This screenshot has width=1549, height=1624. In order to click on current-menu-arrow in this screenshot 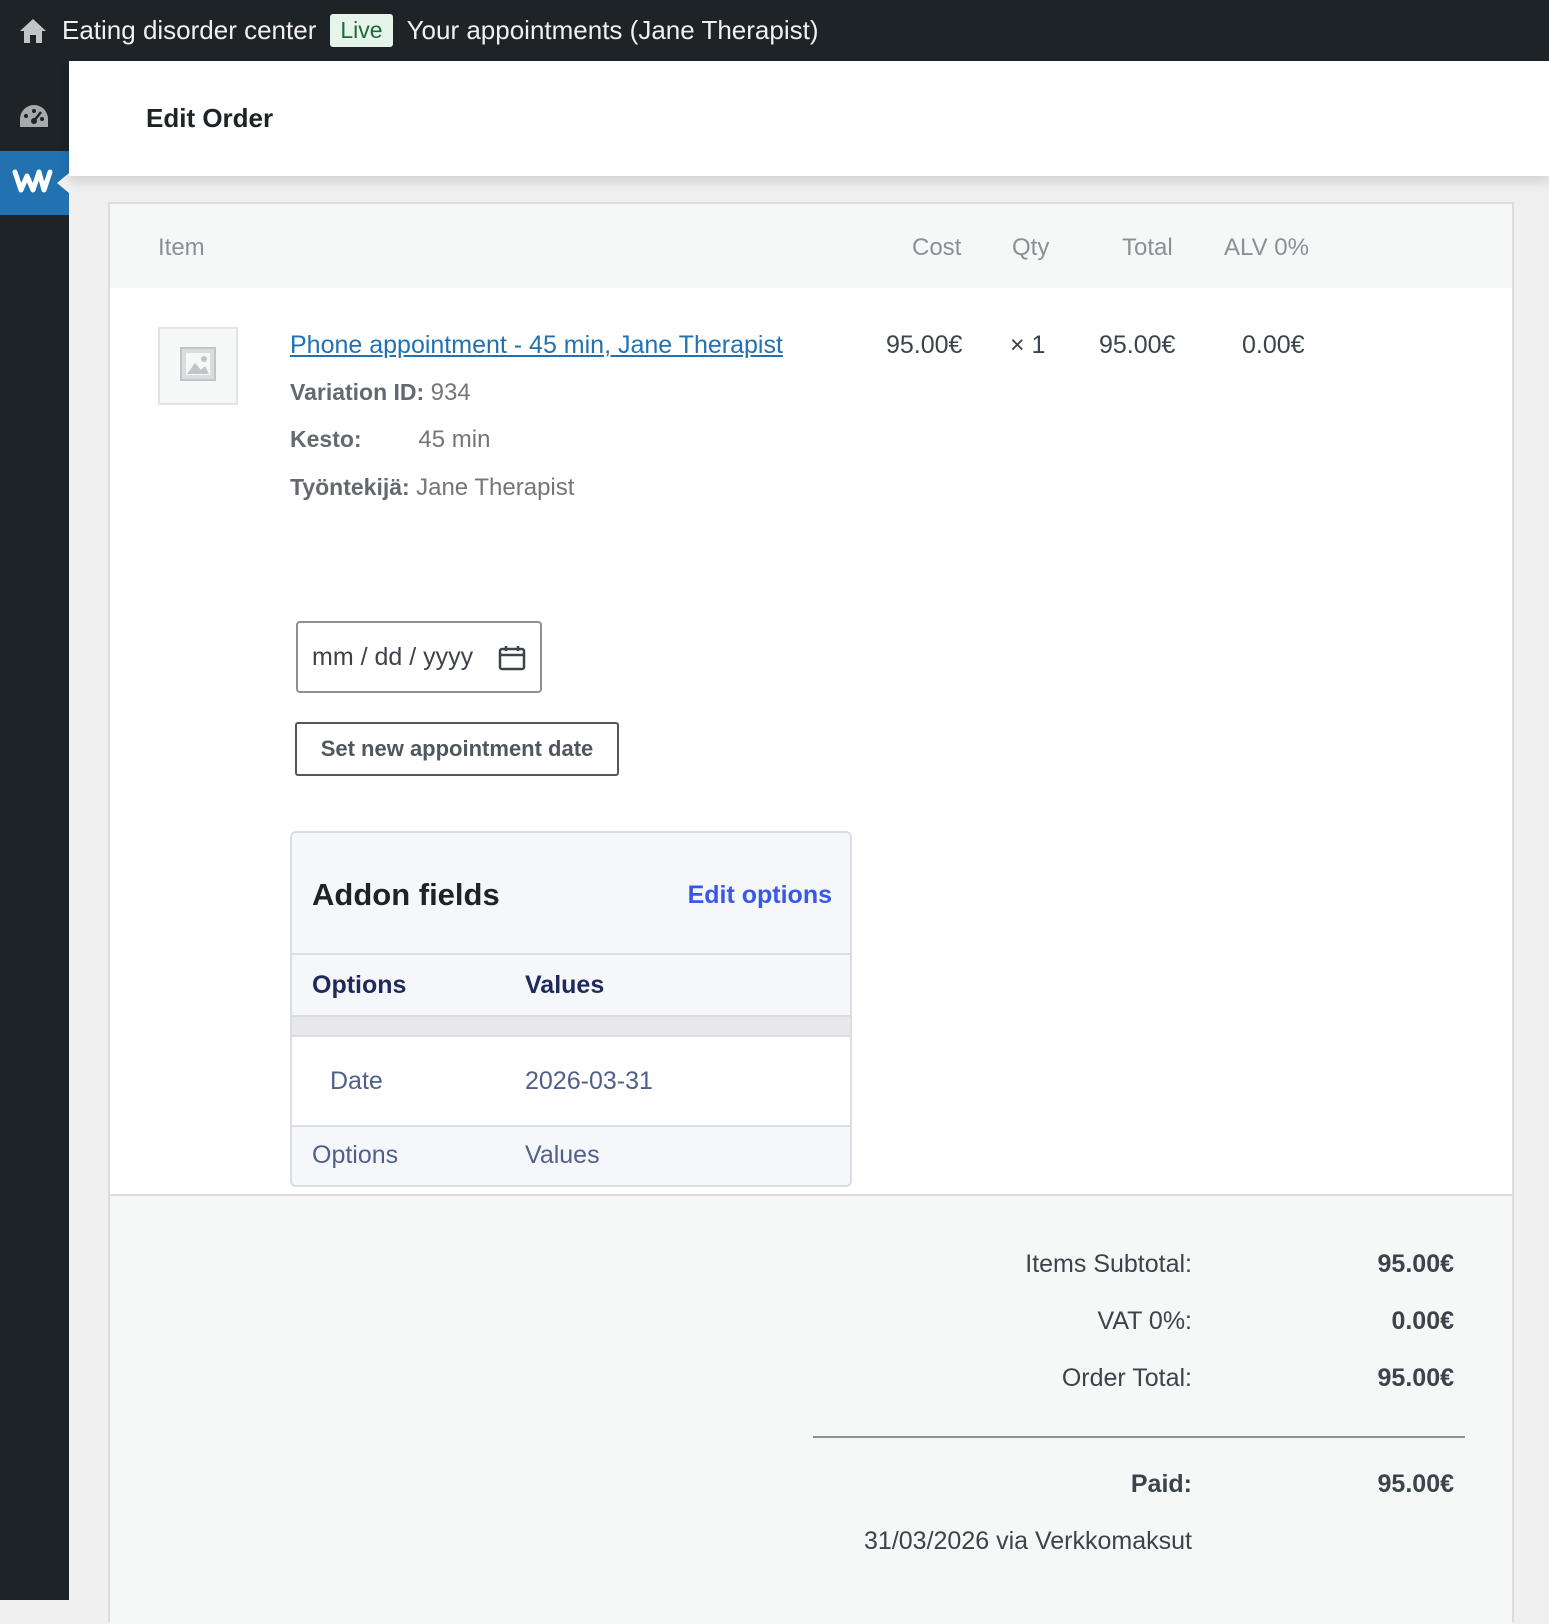, I will do `click(63, 183)`.